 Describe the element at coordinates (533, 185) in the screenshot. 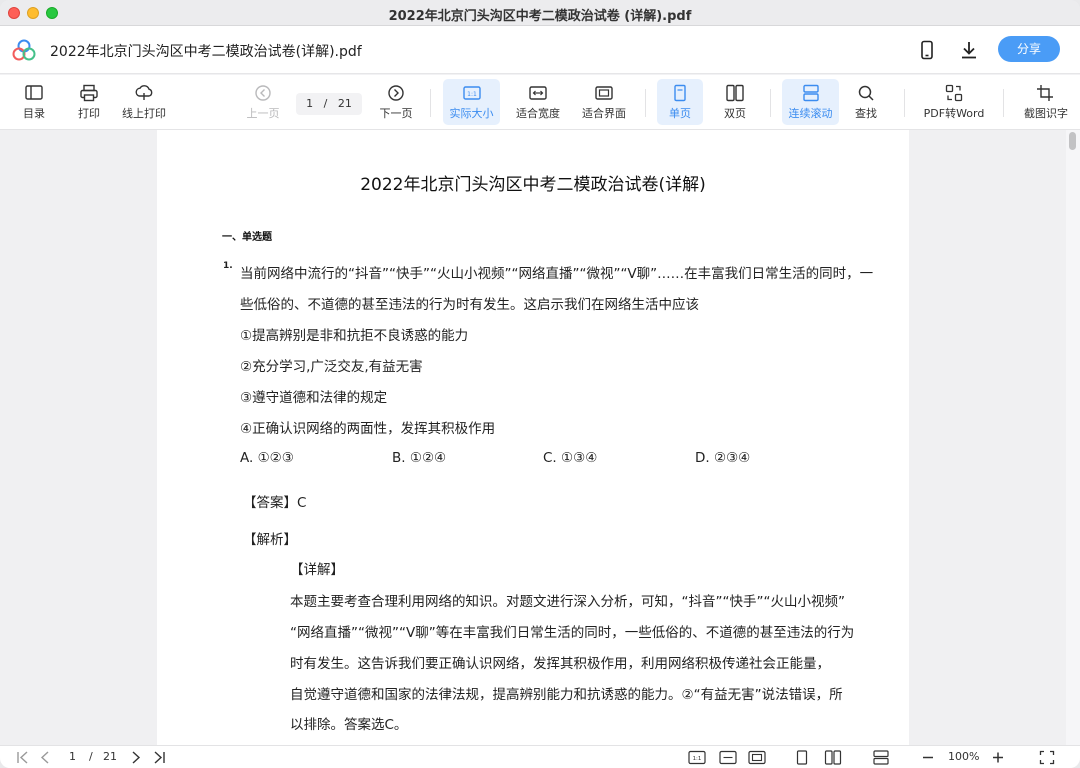

I see `page-title: 2022年北京门头沟区中考二模政治试卷(详解)` at that location.